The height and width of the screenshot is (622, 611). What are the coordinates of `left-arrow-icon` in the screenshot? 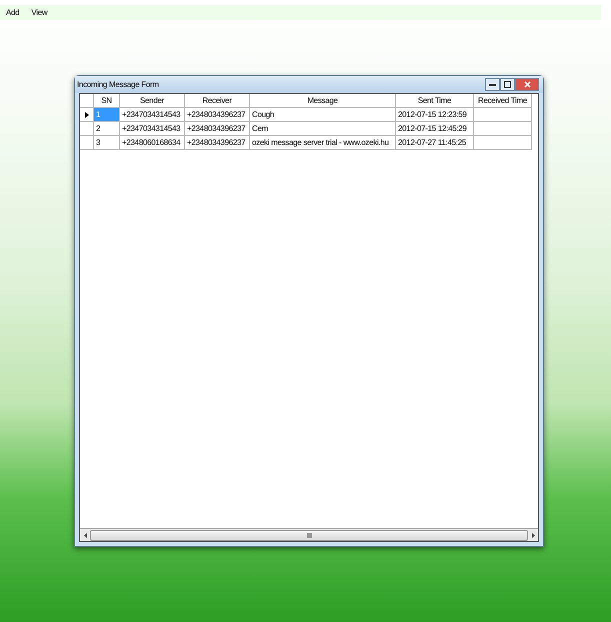 It's located at (85, 535).